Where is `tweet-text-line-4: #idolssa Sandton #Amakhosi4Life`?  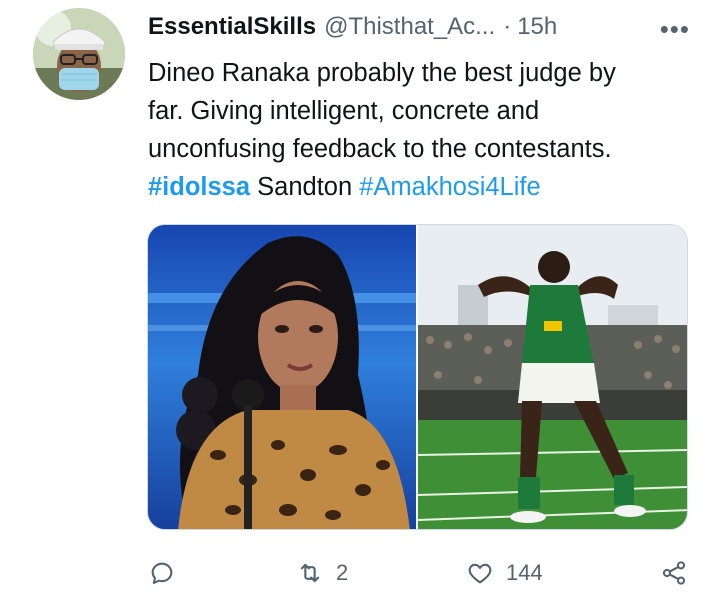
tweet-text-line-4: #idolssa Sandton #Amakhosi4Life is located at coordinates (428, 187).